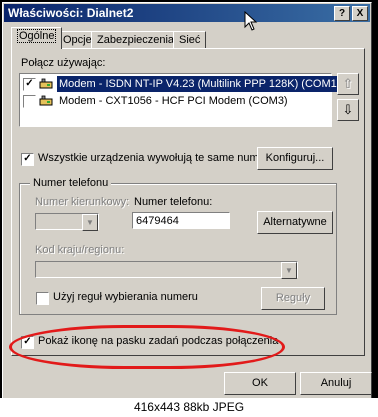 This screenshot has height=417, width=378. What do you see at coordinates (348, 84) in the screenshot?
I see `move-up-button: ⇧` at bounding box center [348, 84].